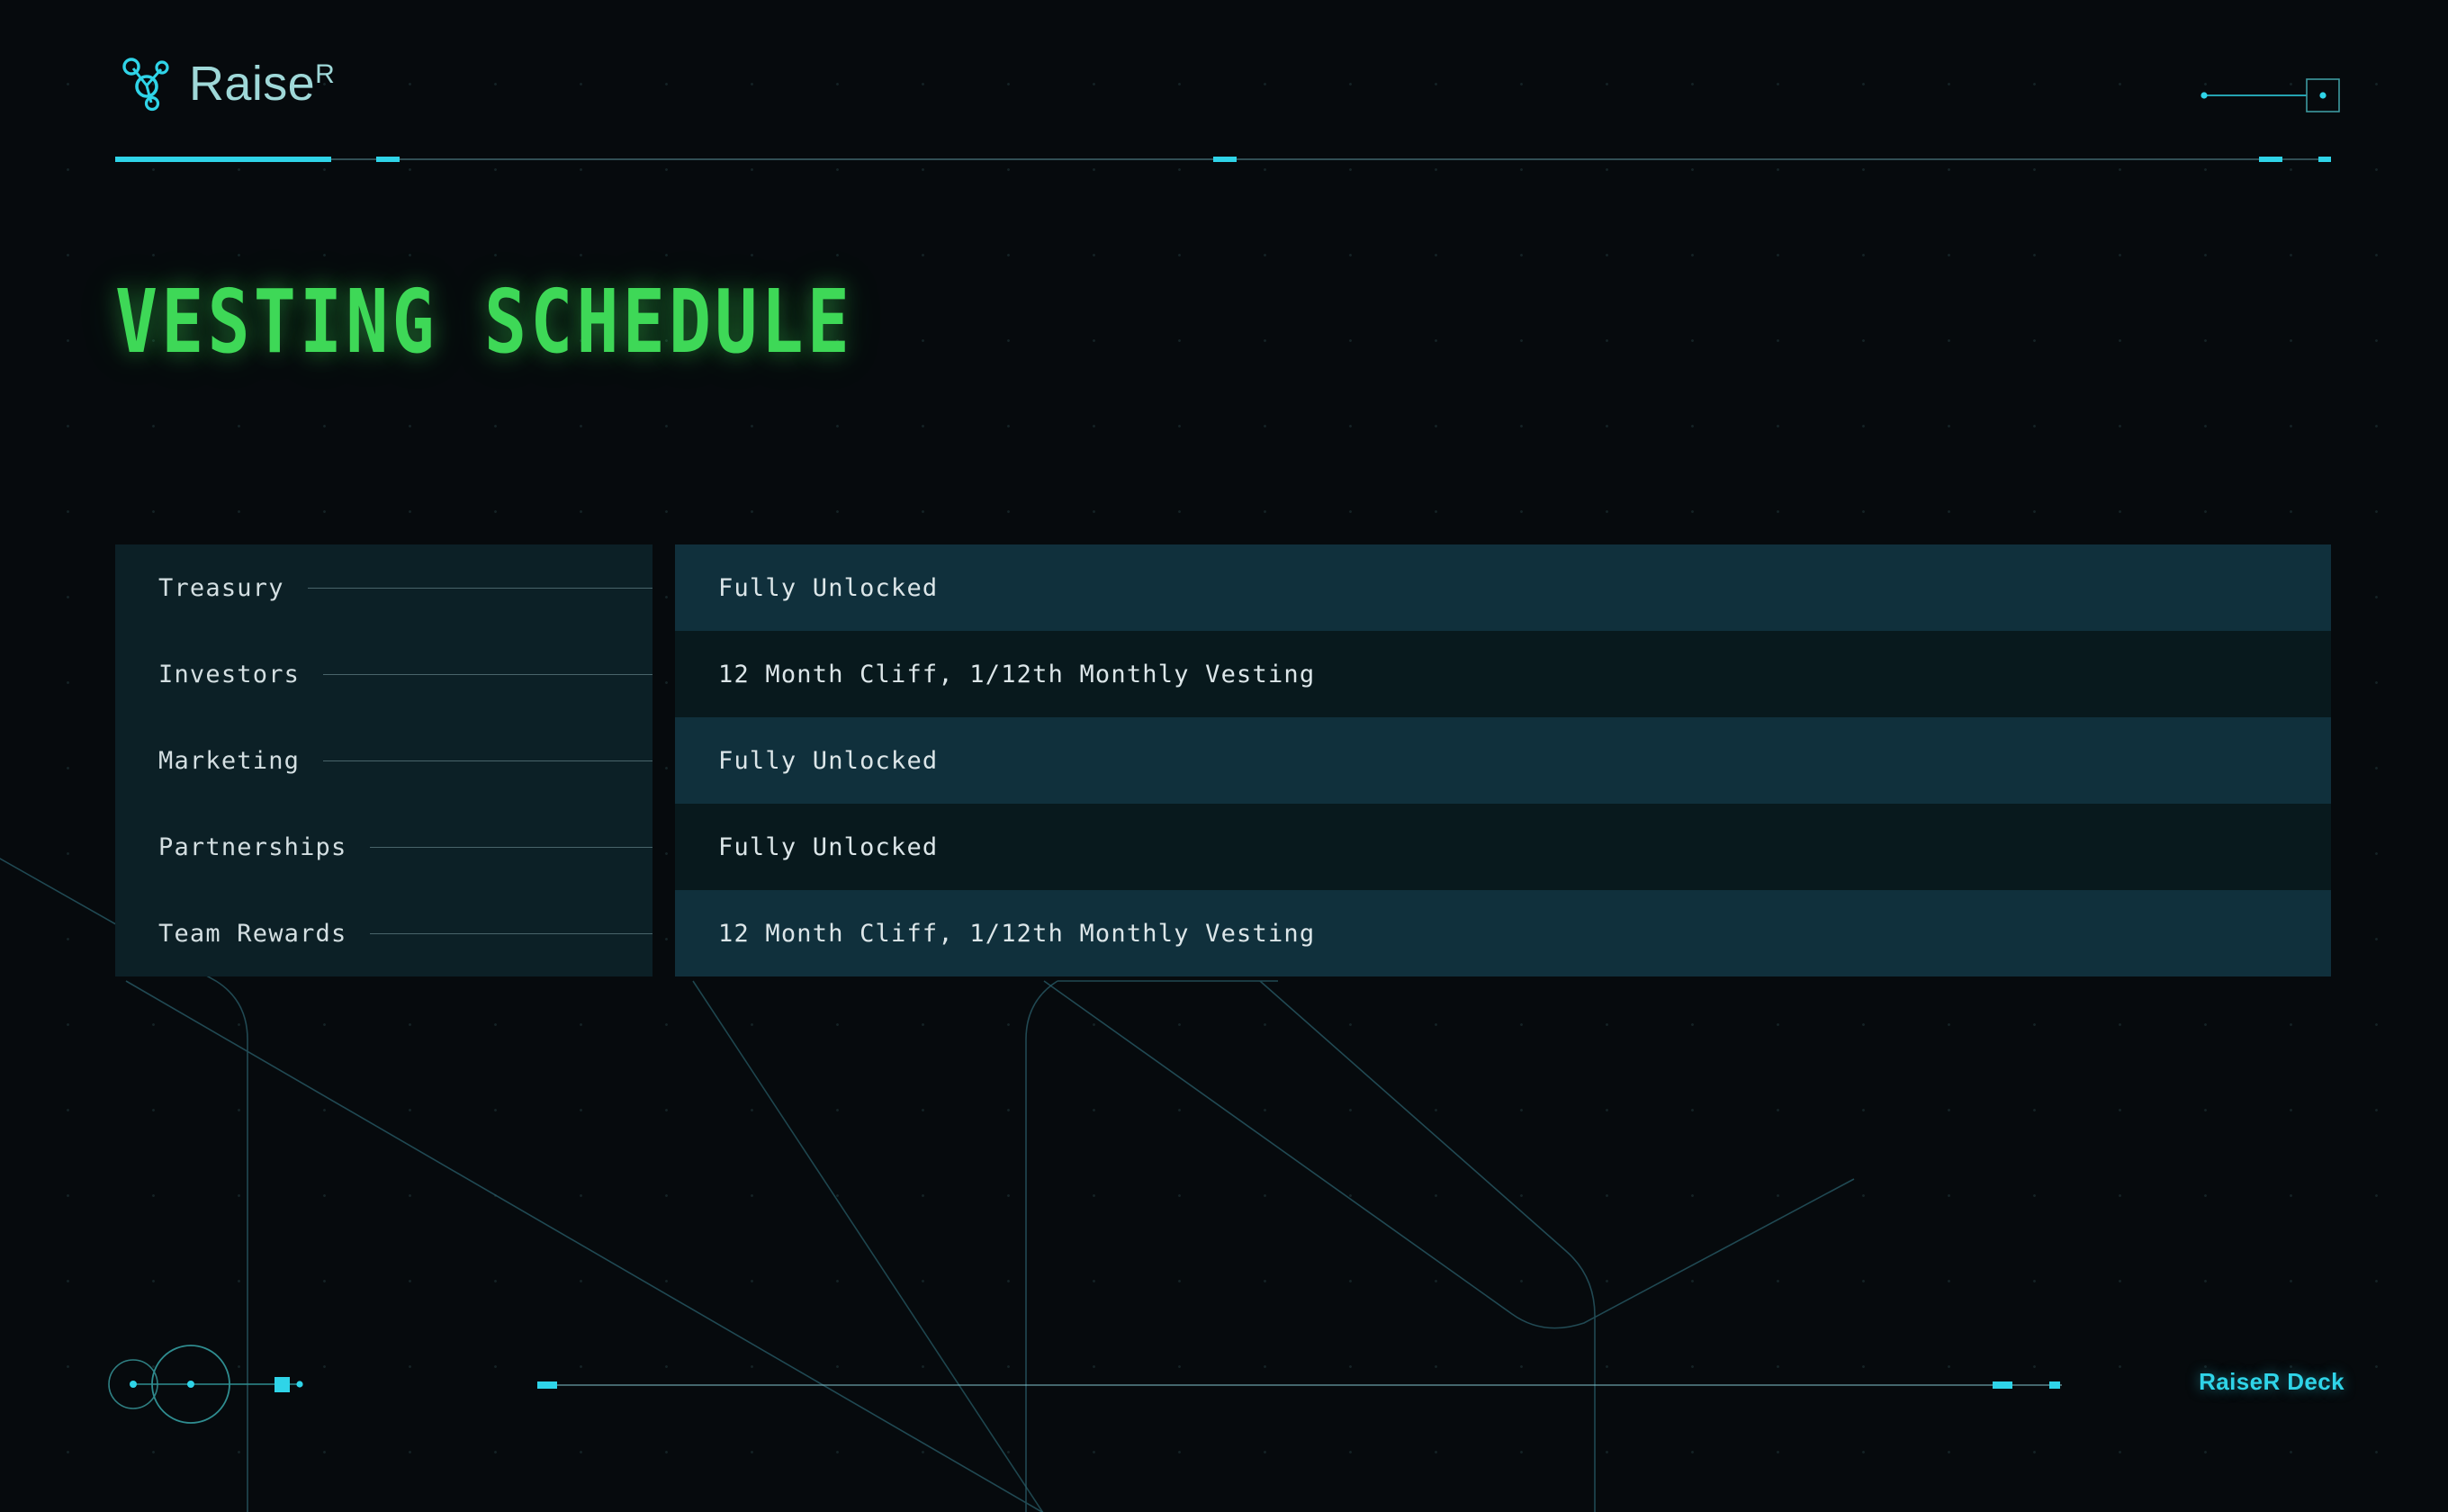 This screenshot has height=1512, width=2448. I want to click on header-rule-accent-main, so click(223, 159).